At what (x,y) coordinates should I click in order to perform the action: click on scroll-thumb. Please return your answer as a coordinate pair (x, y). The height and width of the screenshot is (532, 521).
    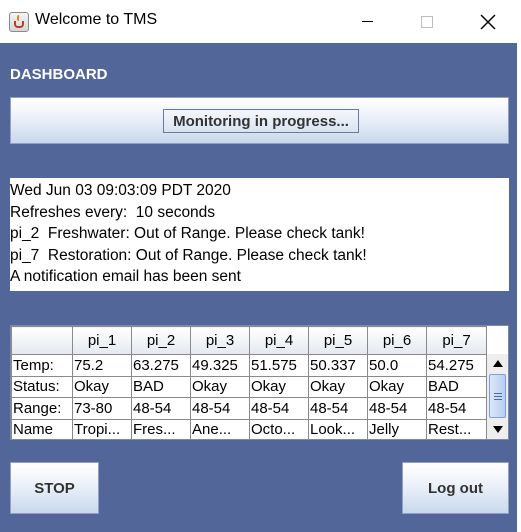
    Looking at the image, I should click on (497, 396).